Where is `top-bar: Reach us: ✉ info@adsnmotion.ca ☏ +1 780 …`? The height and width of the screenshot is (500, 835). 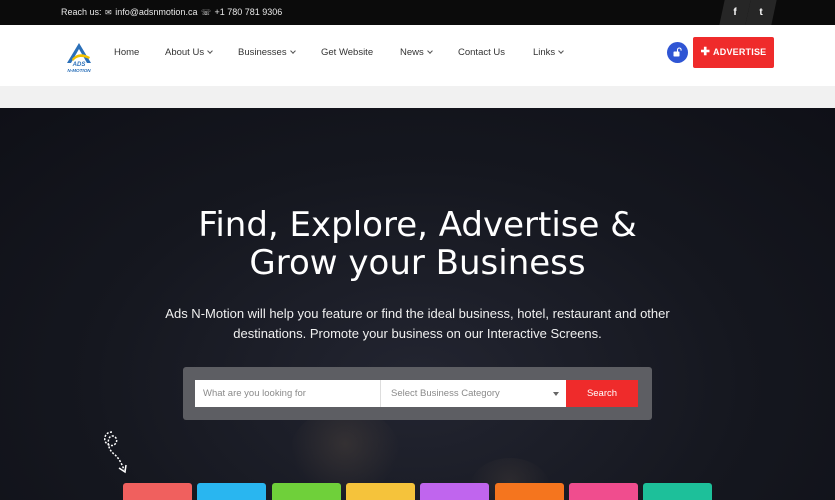 top-bar: Reach us: ✉ info@adsnmotion.ca ☏ +1 780 … is located at coordinates (417, 12).